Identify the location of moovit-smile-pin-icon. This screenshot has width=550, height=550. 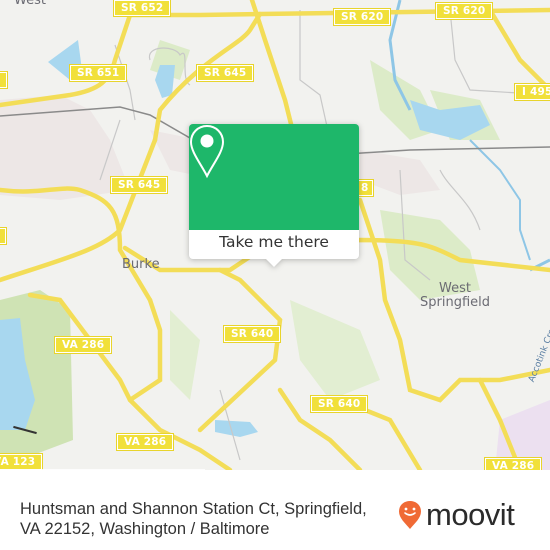
(410, 515).